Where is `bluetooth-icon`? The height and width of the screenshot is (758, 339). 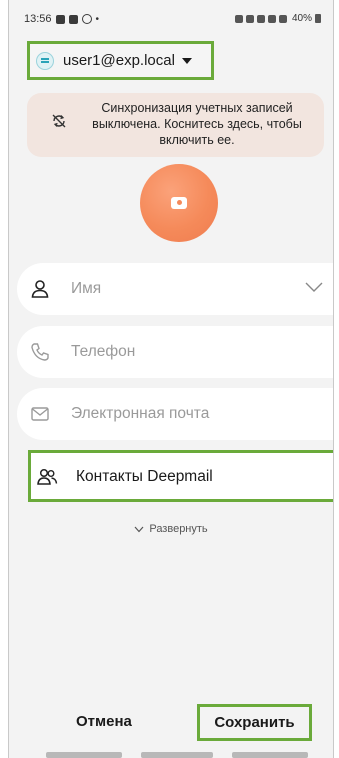 bluetooth-icon is located at coordinates (249, 18).